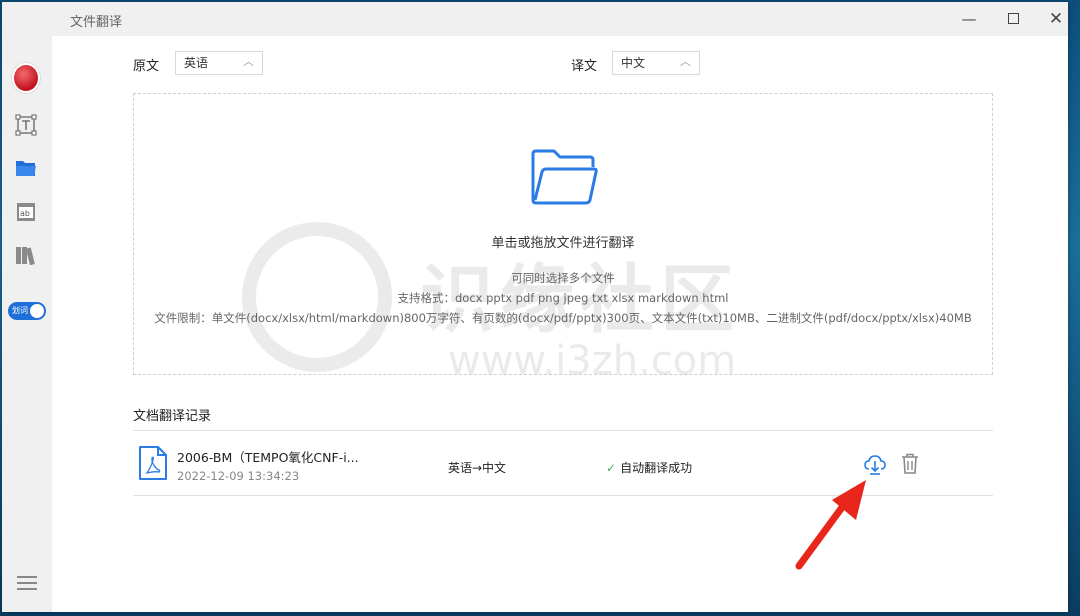 This screenshot has width=1080, height=616. I want to click on toggle-knob, so click(37, 311).